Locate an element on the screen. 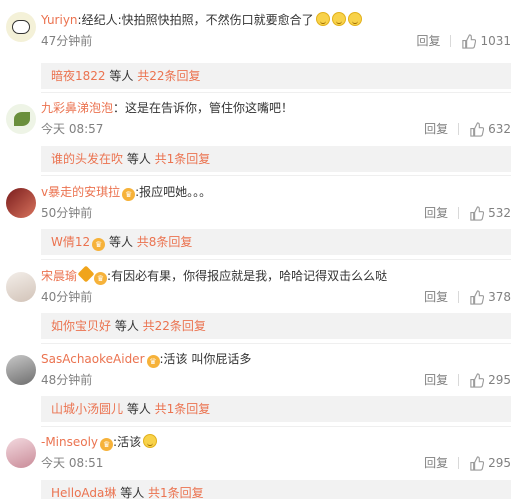 The image size is (521, 499). like-count: 532 is located at coordinates (499, 213).